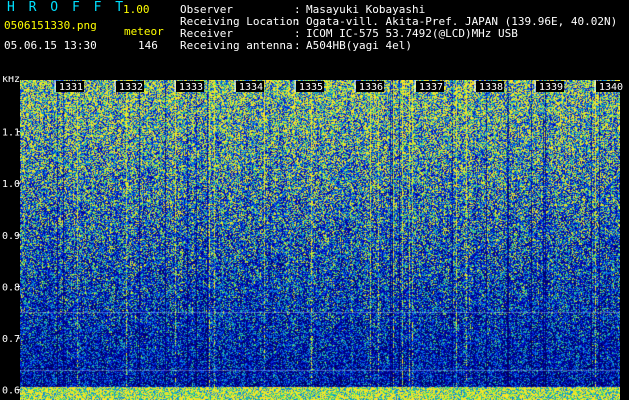 The image size is (629, 400). What do you see at coordinates (136, 9) in the screenshot?
I see `app-version: 1.00` at bounding box center [136, 9].